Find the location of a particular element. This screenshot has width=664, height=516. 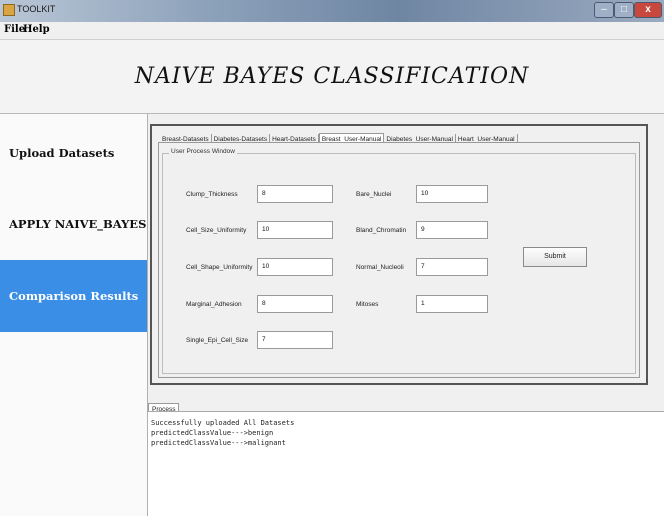

app-icon is located at coordinates (9, 10).